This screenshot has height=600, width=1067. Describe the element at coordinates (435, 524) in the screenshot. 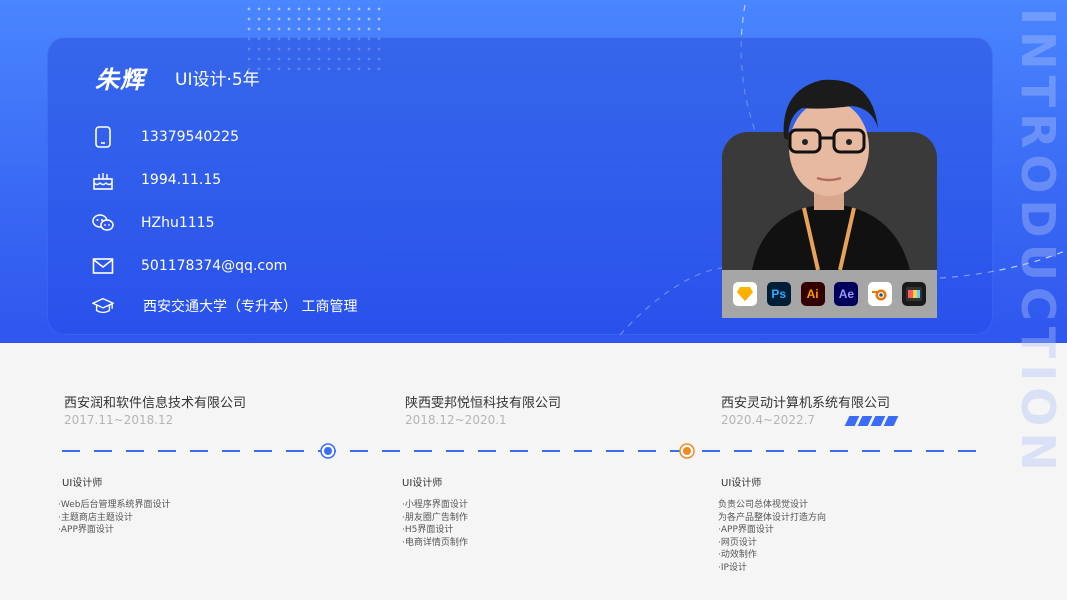

I see `duty-list: ·小程序界面设计 ·朋友圈广告制作 ·H5界面设计 ·电商详情页制作` at that location.